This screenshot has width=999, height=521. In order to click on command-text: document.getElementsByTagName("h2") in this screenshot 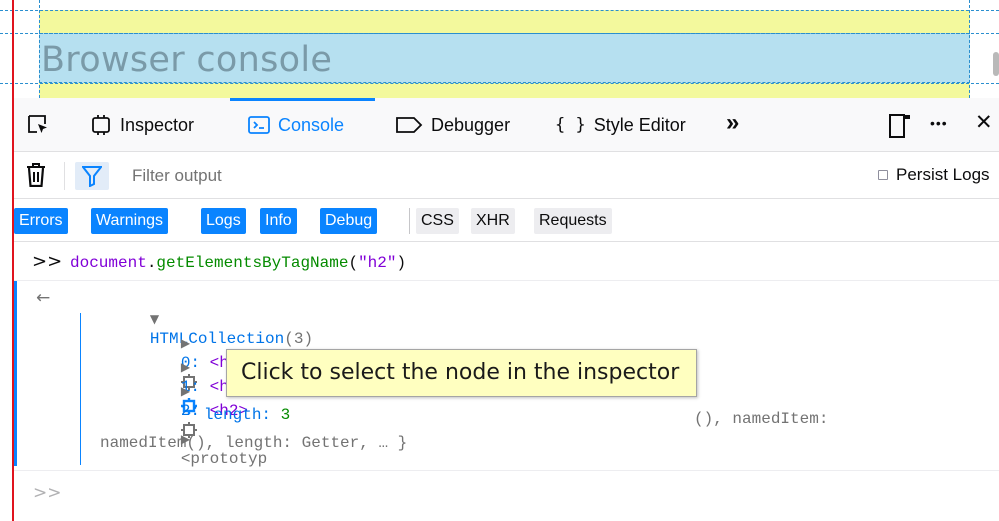, I will do `click(238, 263)`.